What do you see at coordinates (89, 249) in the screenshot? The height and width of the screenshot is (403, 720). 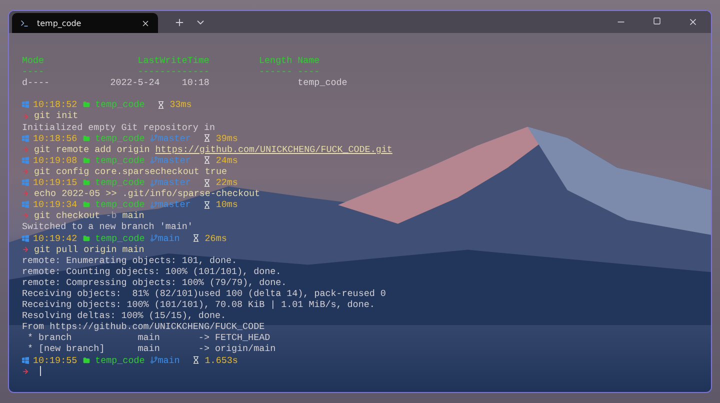 I see `command-text: git pull origin main` at bounding box center [89, 249].